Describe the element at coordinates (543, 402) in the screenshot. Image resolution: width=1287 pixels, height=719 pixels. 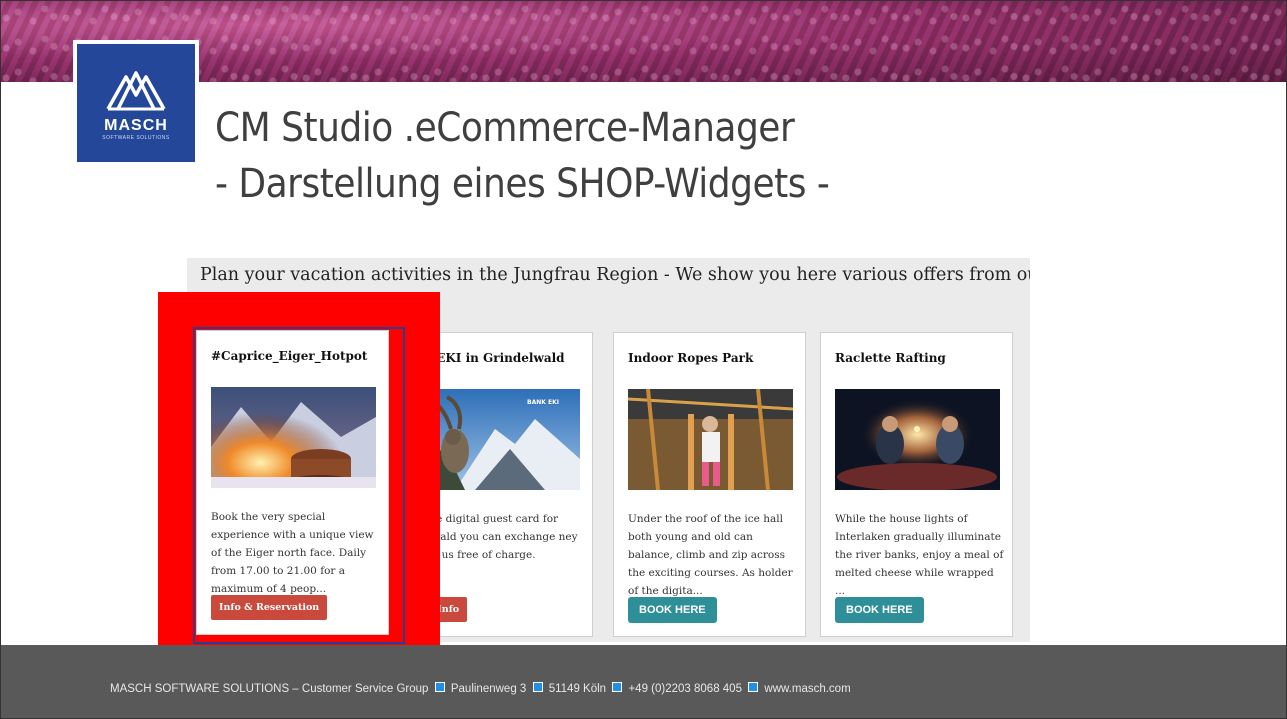
I see `bank-eki-badge: BANK EKI` at that location.